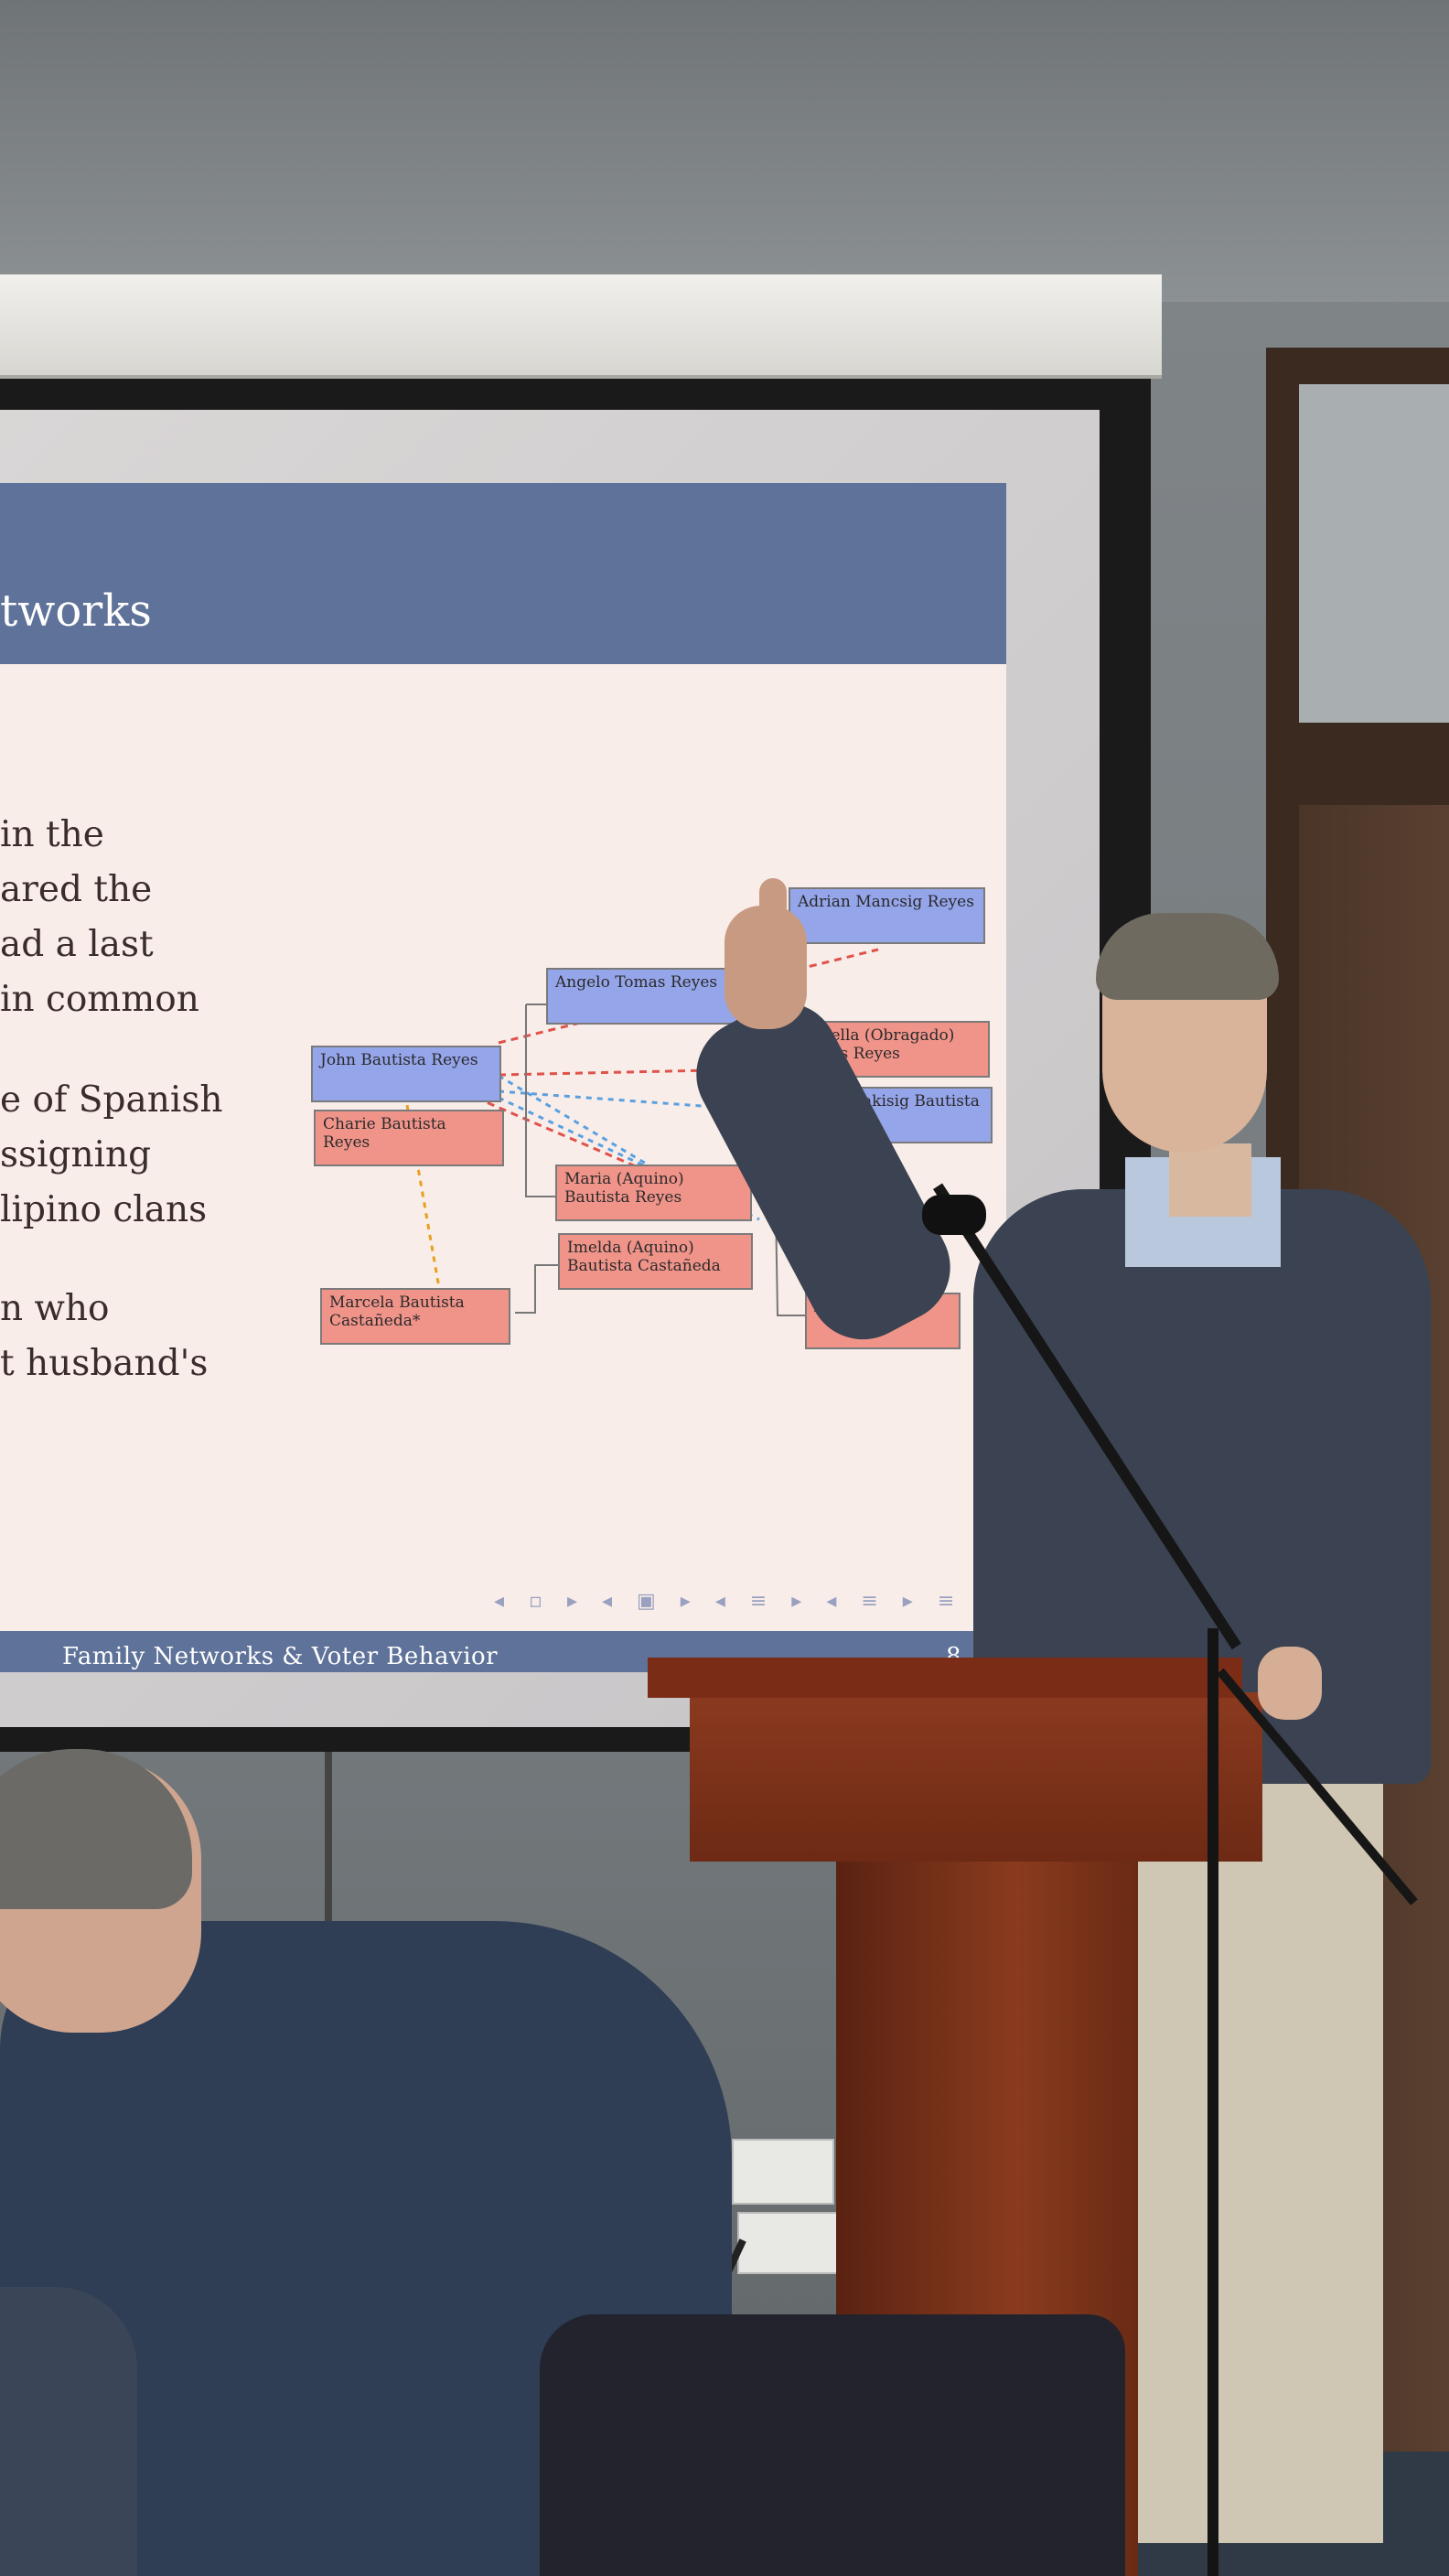  Describe the element at coordinates (783, 2172) in the screenshot. I see `wall-switch` at that location.